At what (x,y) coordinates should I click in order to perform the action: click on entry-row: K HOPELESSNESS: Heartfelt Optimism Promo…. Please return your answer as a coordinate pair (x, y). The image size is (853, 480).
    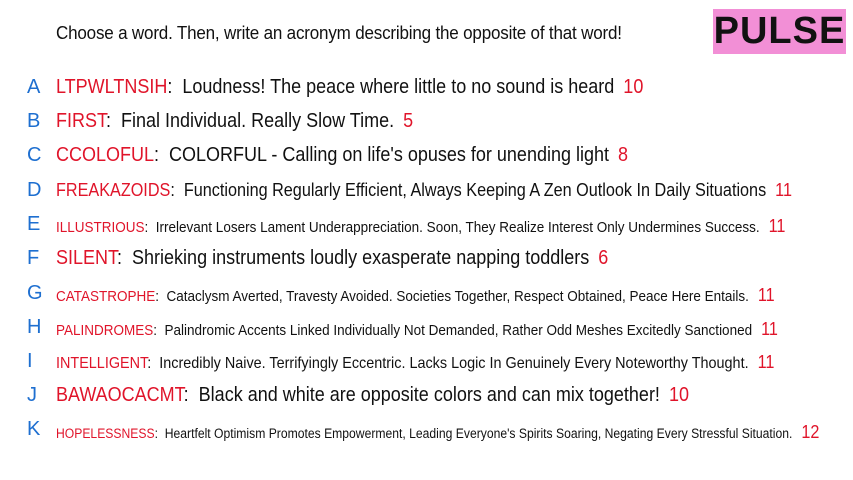
    Looking at the image, I should click on (423, 430).